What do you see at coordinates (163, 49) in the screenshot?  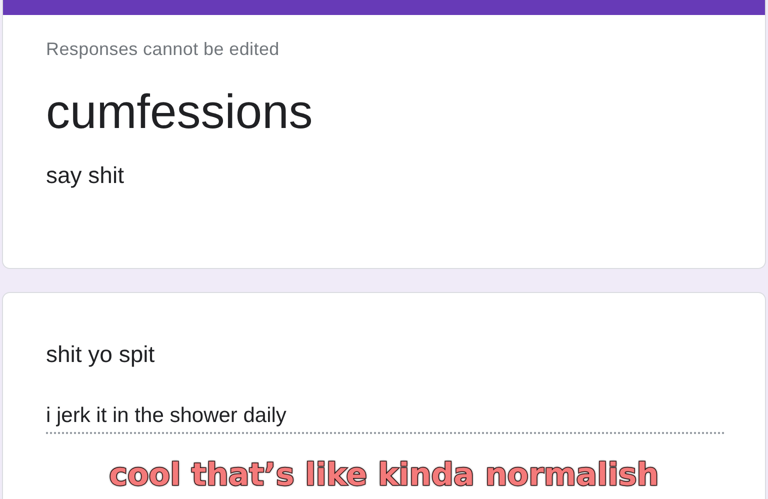 I see `notice-text: Responses cannot be edited` at bounding box center [163, 49].